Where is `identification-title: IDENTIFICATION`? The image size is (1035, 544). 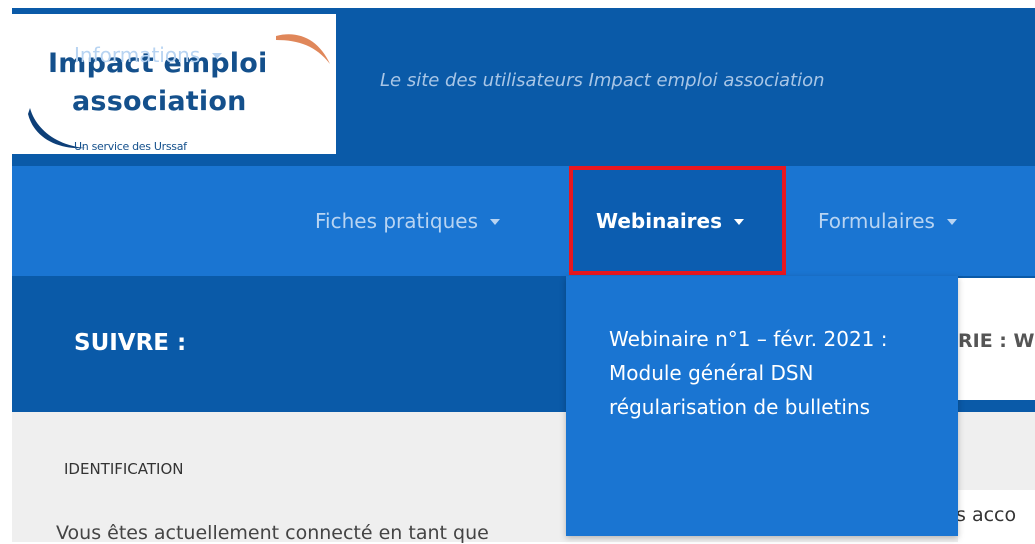 identification-title: IDENTIFICATION is located at coordinates (124, 469).